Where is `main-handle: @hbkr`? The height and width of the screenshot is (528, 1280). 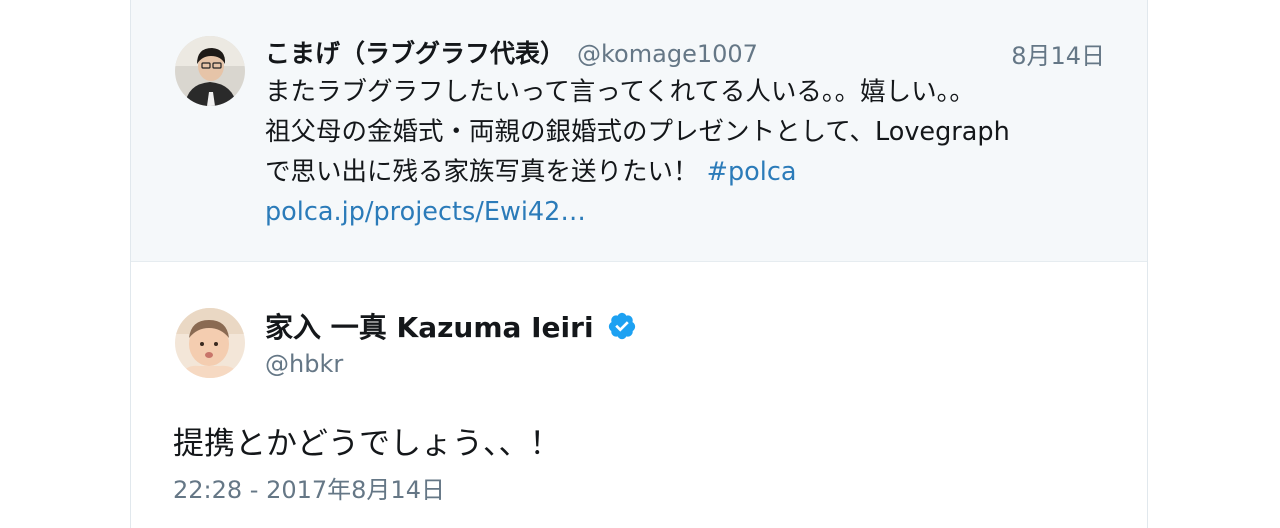
main-handle: @hbkr is located at coordinates (304, 364).